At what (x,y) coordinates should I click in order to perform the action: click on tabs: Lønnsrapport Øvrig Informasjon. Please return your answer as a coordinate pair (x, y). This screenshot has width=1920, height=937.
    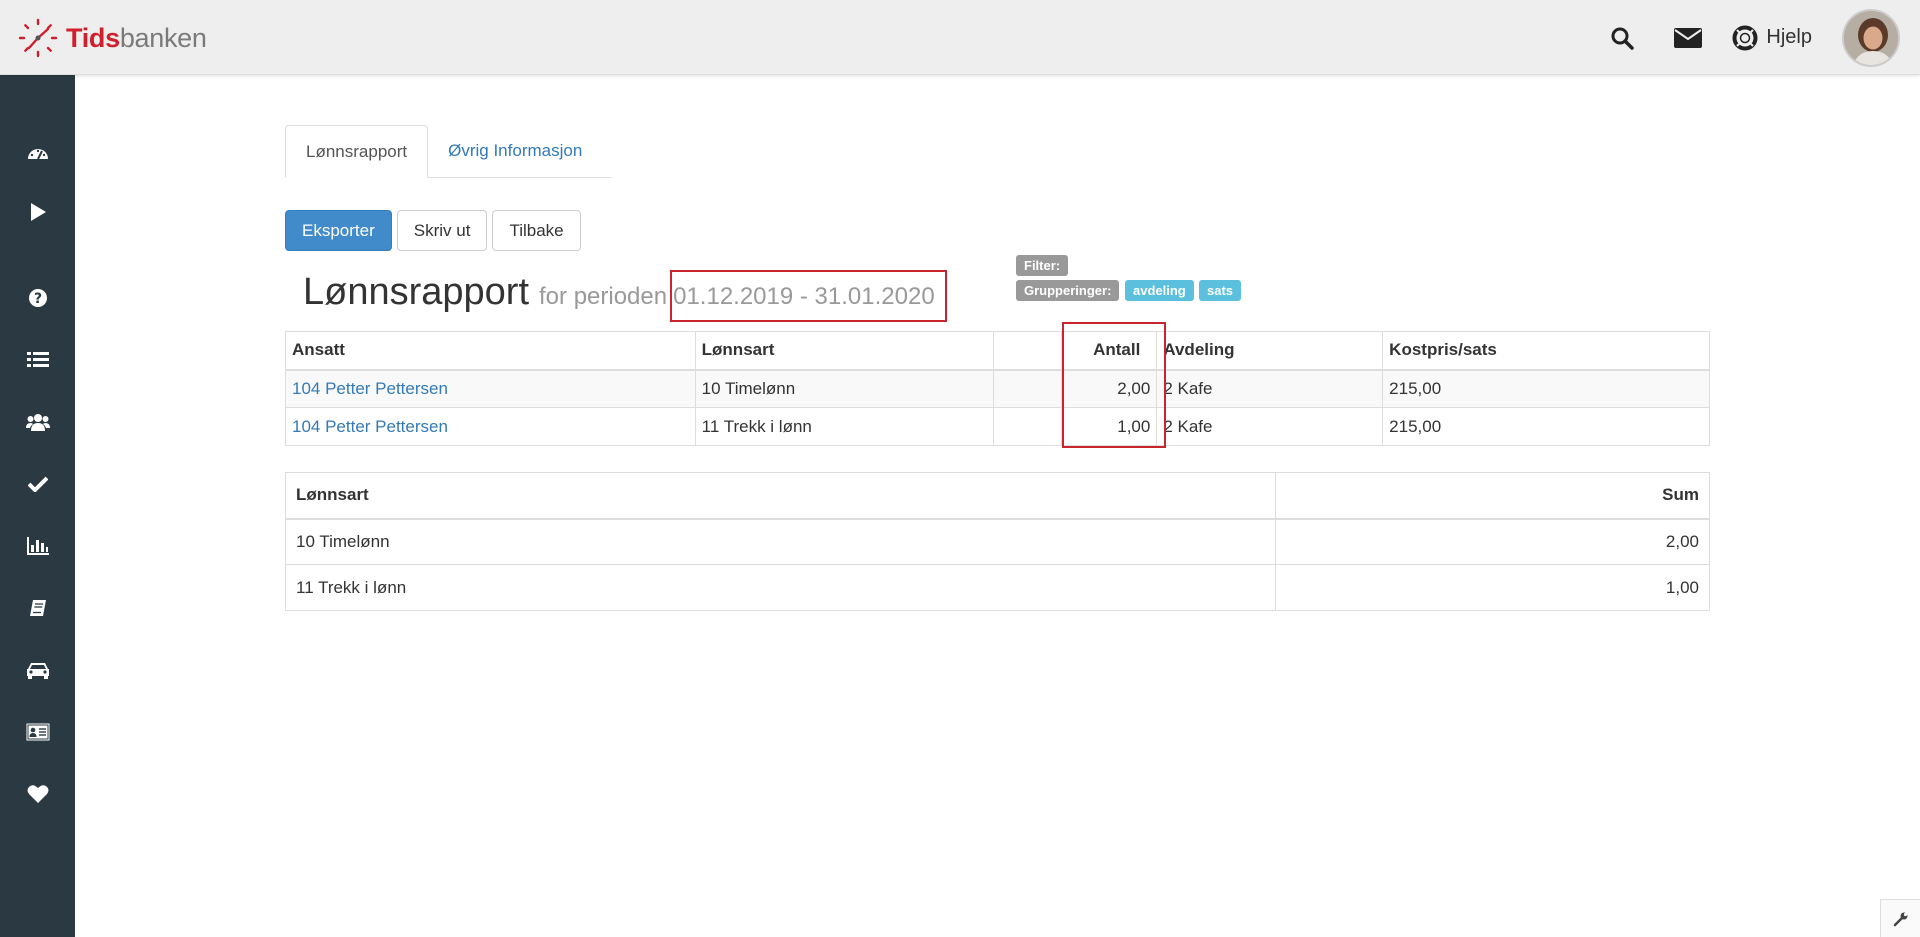
    Looking at the image, I should click on (448, 151).